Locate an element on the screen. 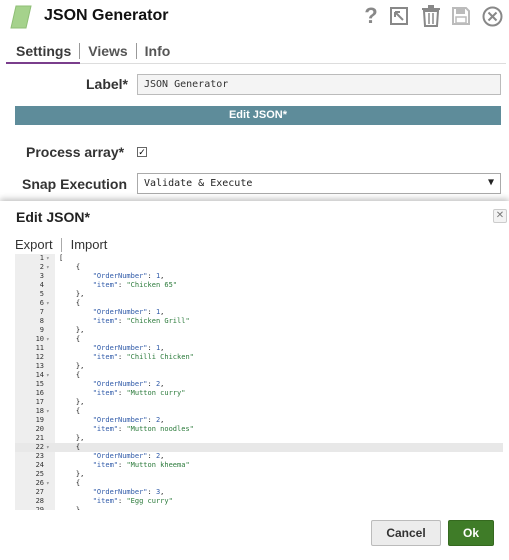 Image resolution: width=509 pixels, height=560 pixels. ok-button: Ok is located at coordinates (471, 533).